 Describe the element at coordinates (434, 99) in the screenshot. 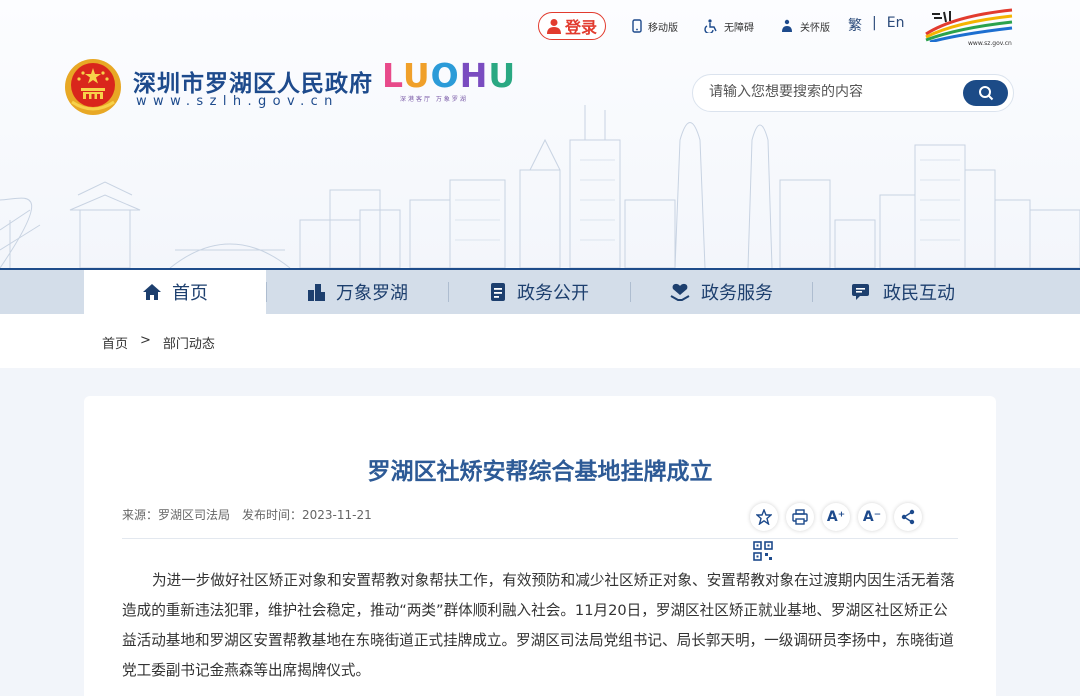

I see `brand-slogan: 深港客厅 万象罗湖` at that location.